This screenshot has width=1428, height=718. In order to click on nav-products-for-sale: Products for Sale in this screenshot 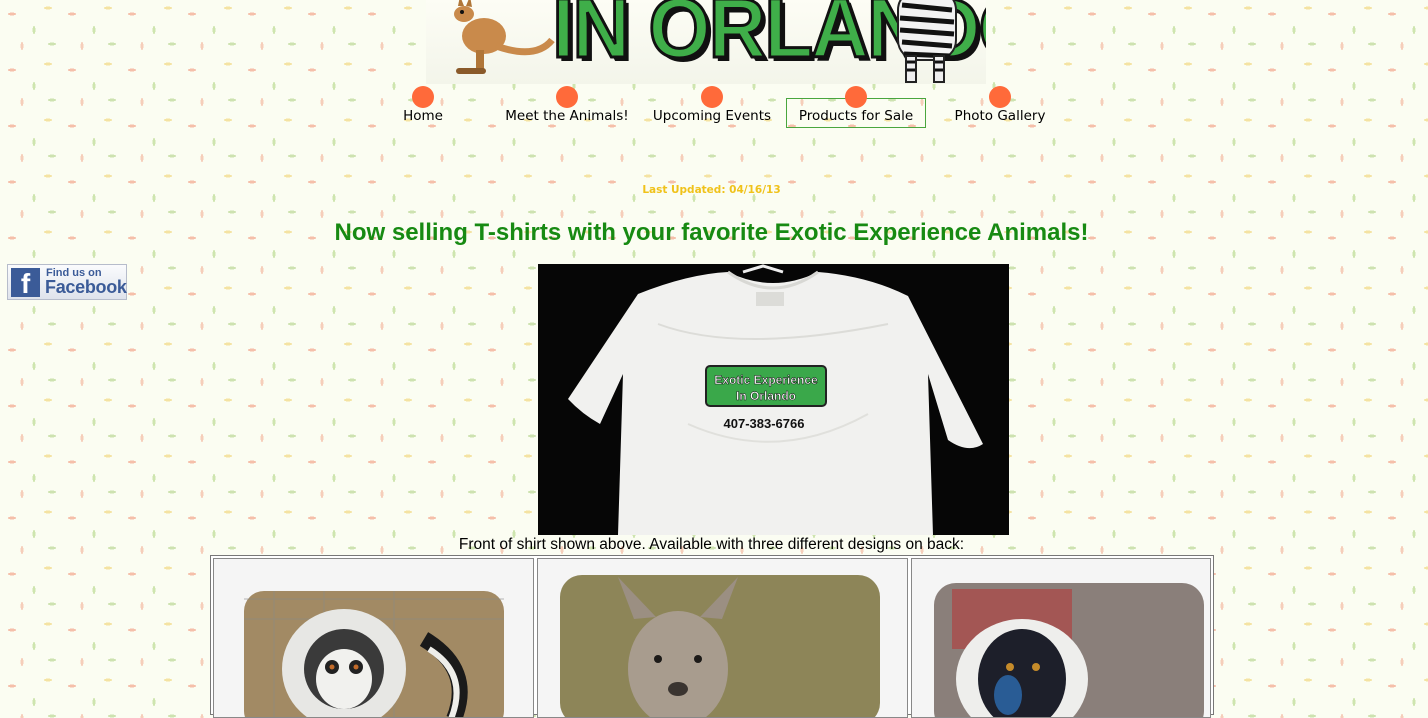, I will do `click(856, 108)`.